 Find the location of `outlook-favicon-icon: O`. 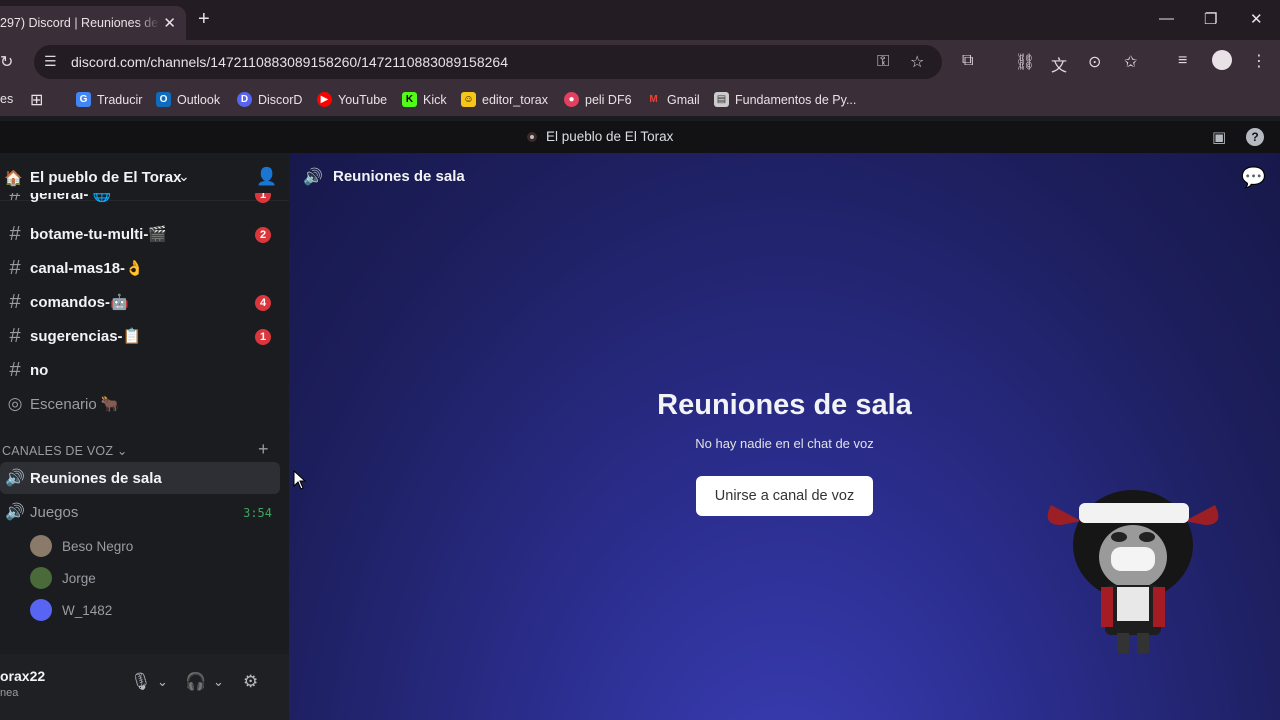

outlook-favicon-icon: O is located at coordinates (163, 99).